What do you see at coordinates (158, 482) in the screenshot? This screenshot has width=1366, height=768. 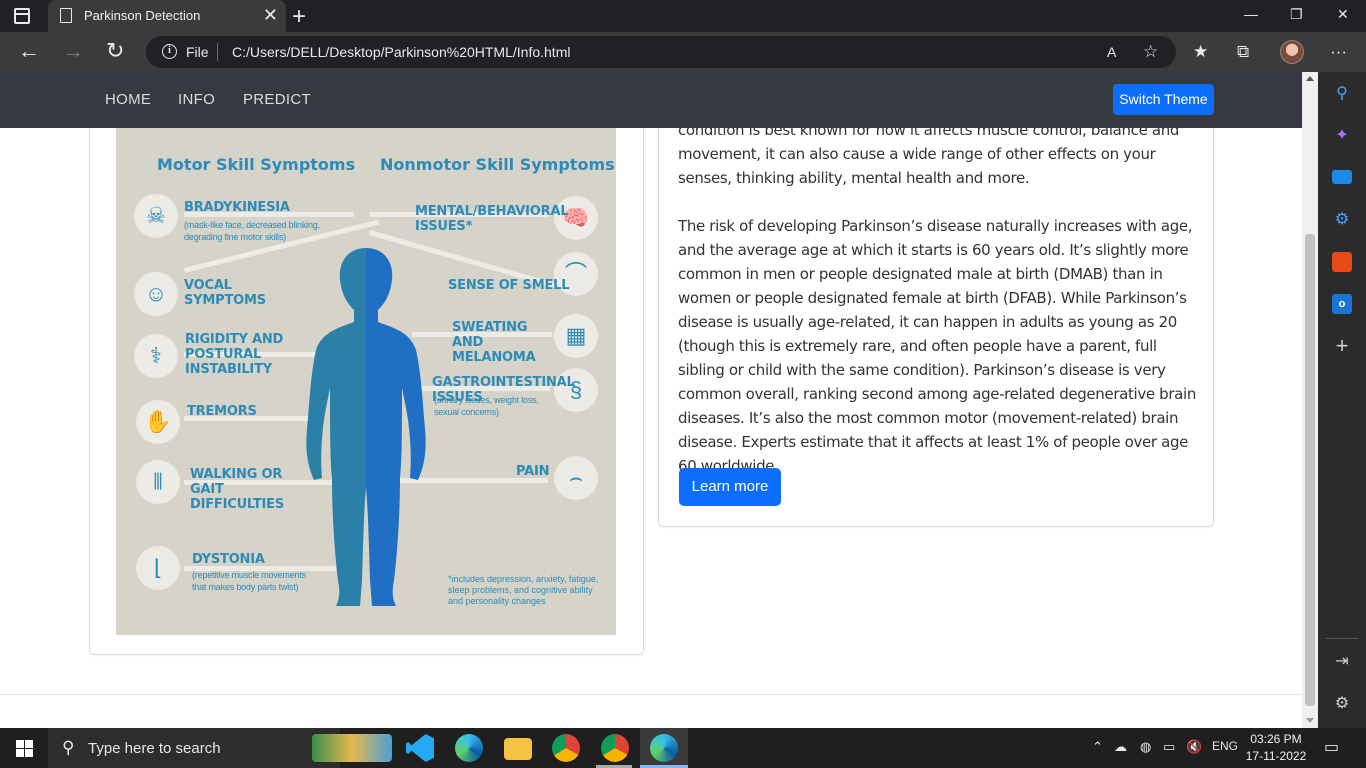 I see `legs-icon: ⦀` at bounding box center [158, 482].